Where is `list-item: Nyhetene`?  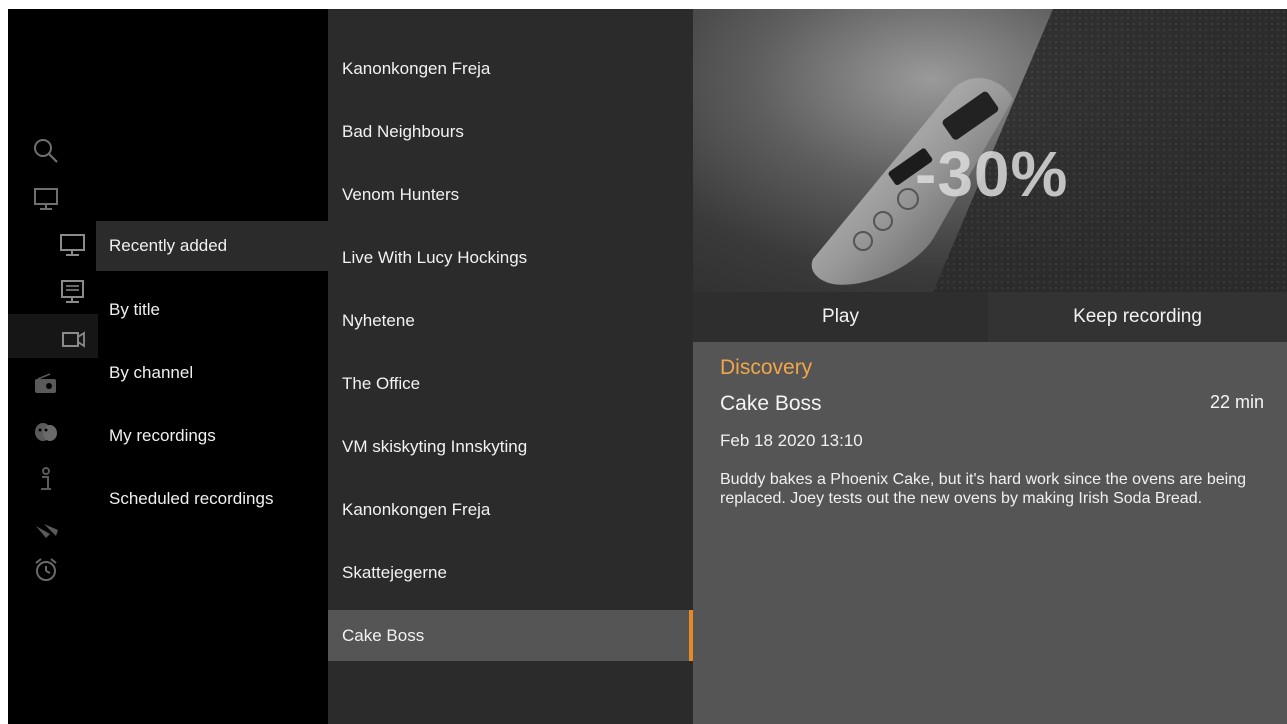
list-item: Nyhetene is located at coordinates (510, 320).